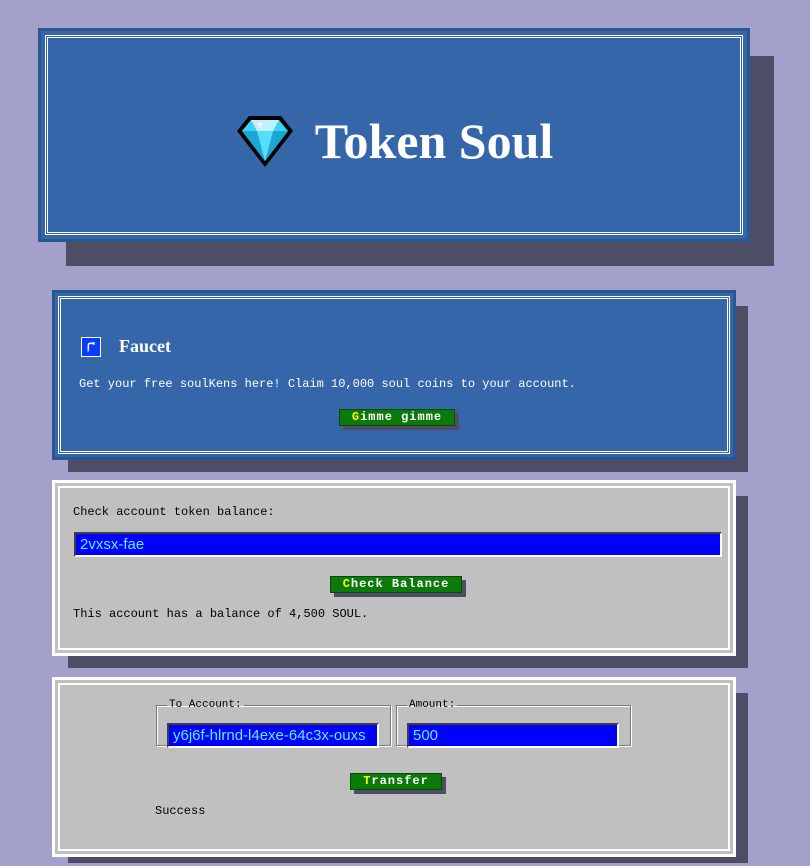 This screenshot has width=810, height=866. What do you see at coordinates (273, 735) in the screenshot?
I see `to-account-input: y6j6f-hlrnd-l4exe-64c3x-ouxs` at bounding box center [273, 735].